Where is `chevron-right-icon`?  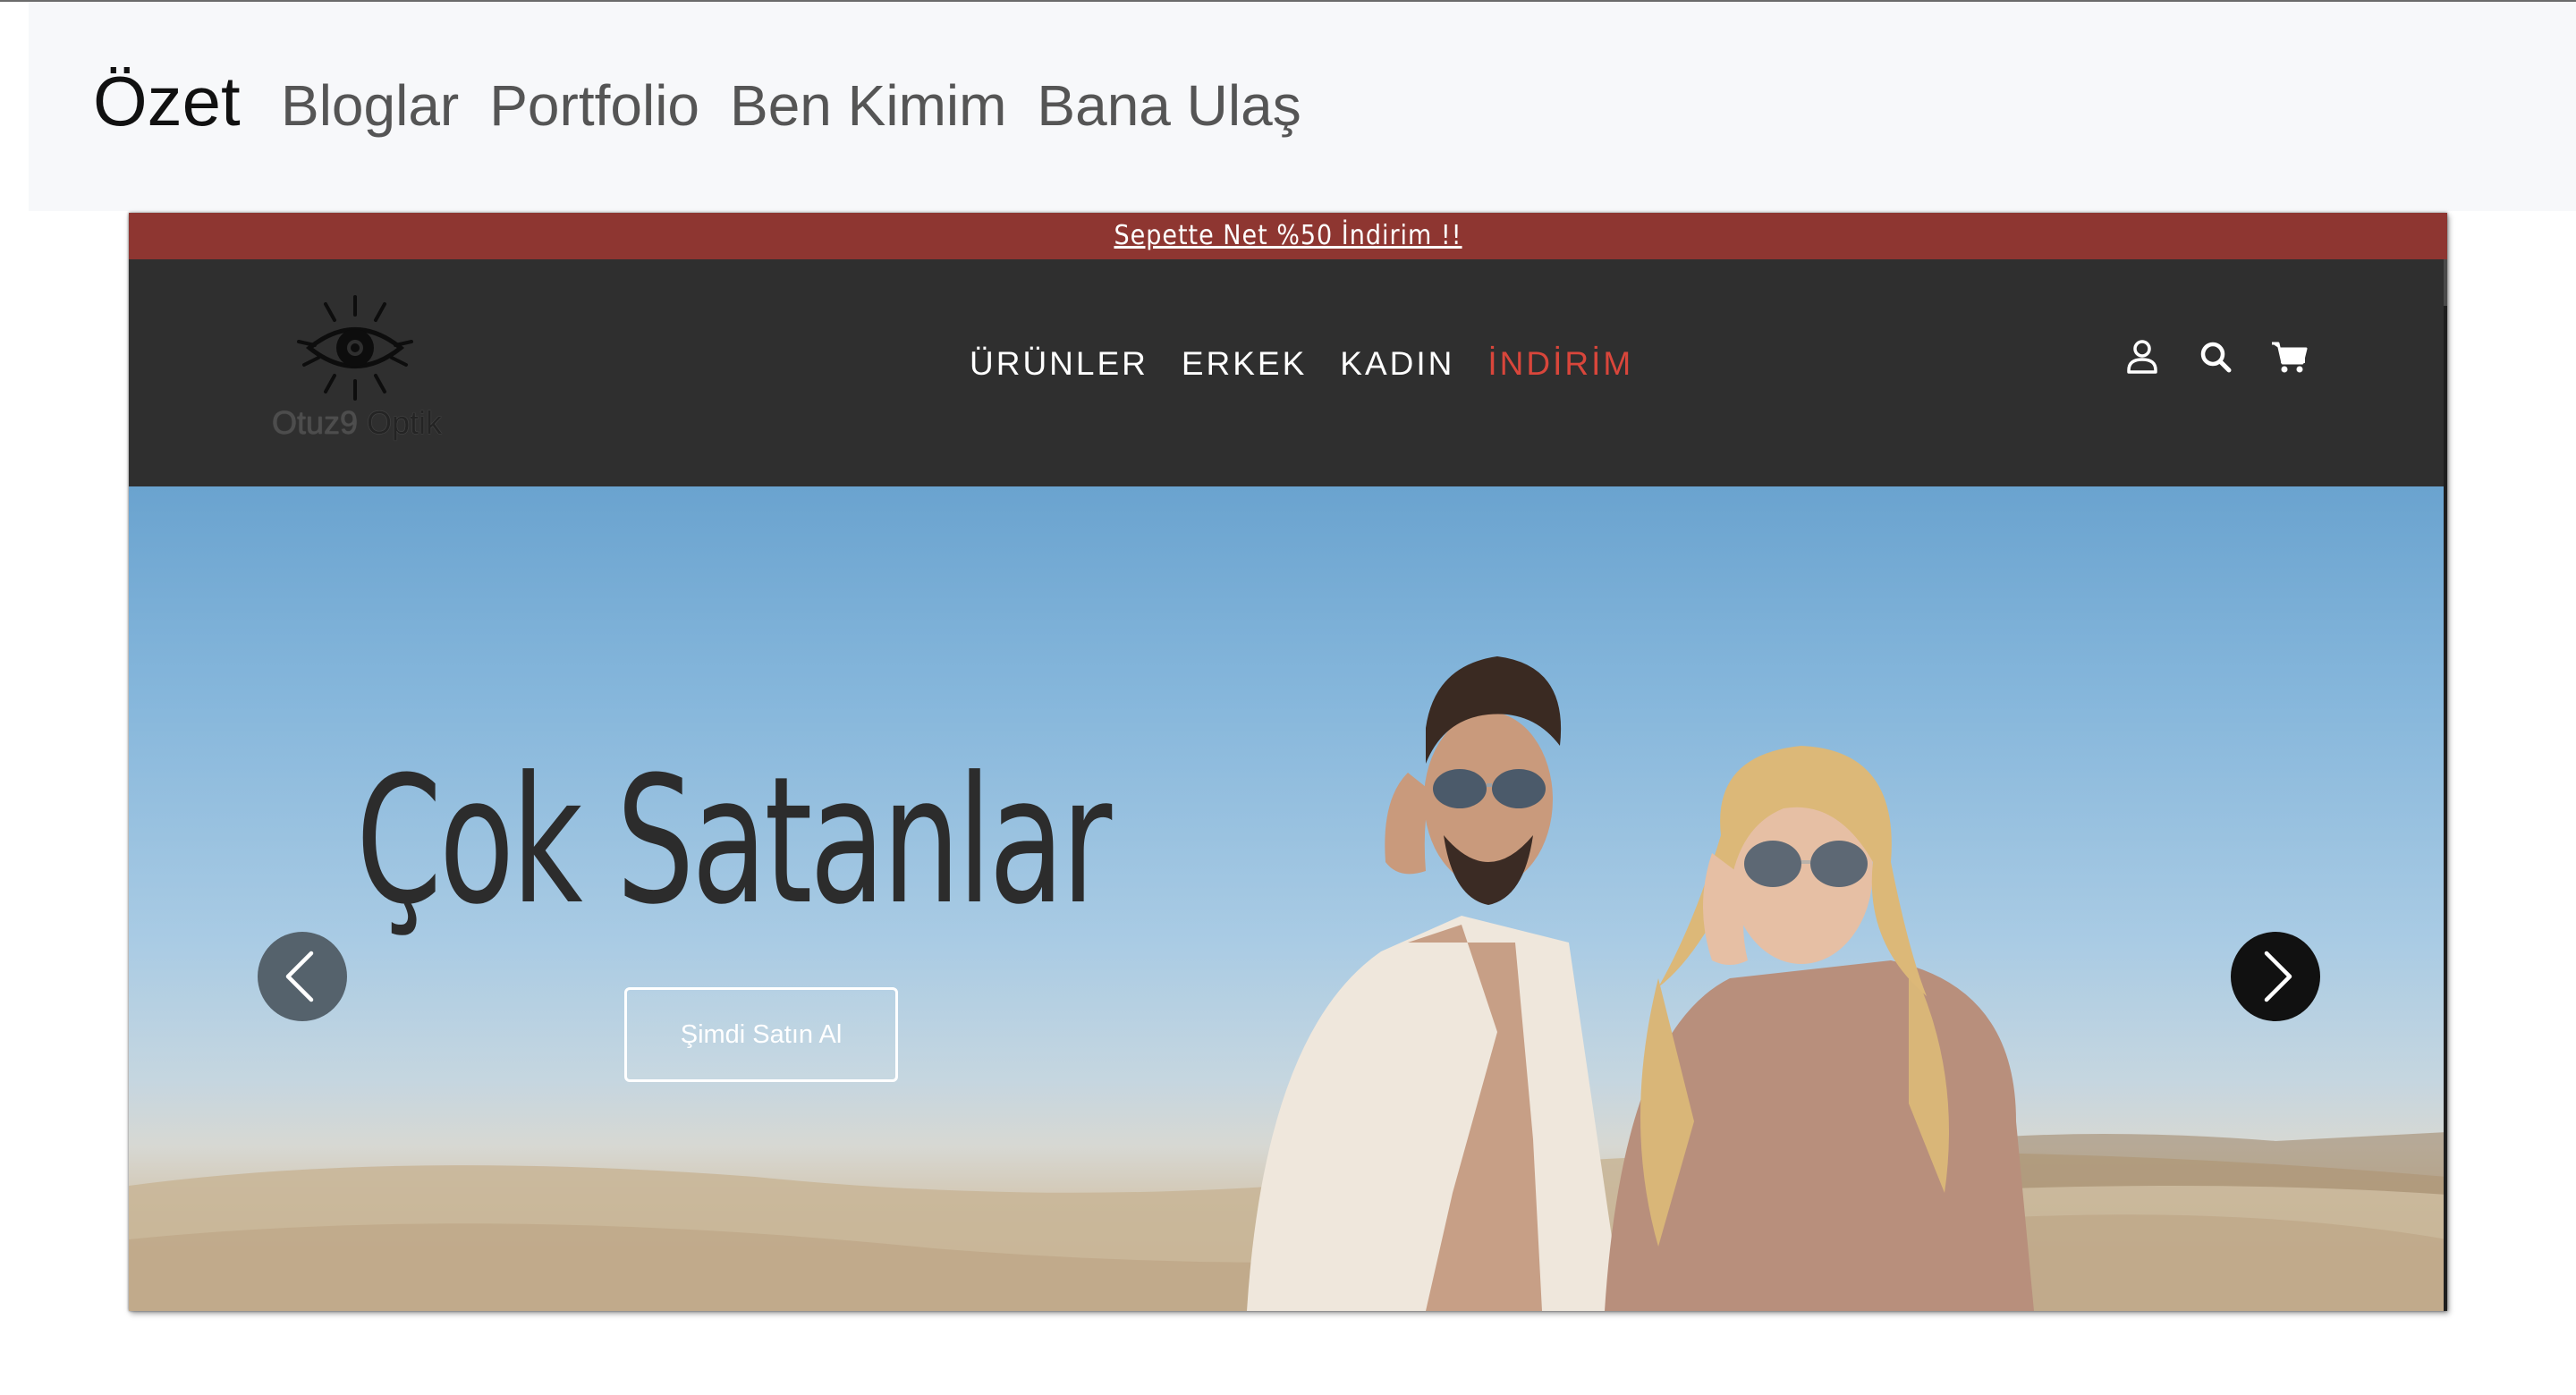
chevron-right-icon is located at coordinates (2278, 976).